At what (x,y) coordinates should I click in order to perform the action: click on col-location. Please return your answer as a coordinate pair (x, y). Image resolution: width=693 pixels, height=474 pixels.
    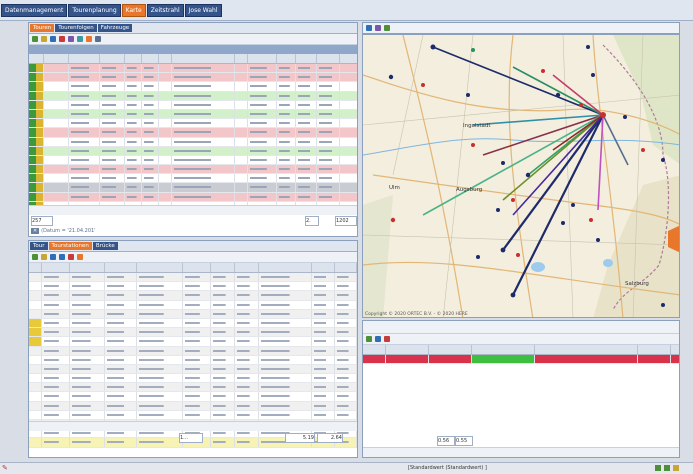
    Looking at the image, I should click on (286, 267).